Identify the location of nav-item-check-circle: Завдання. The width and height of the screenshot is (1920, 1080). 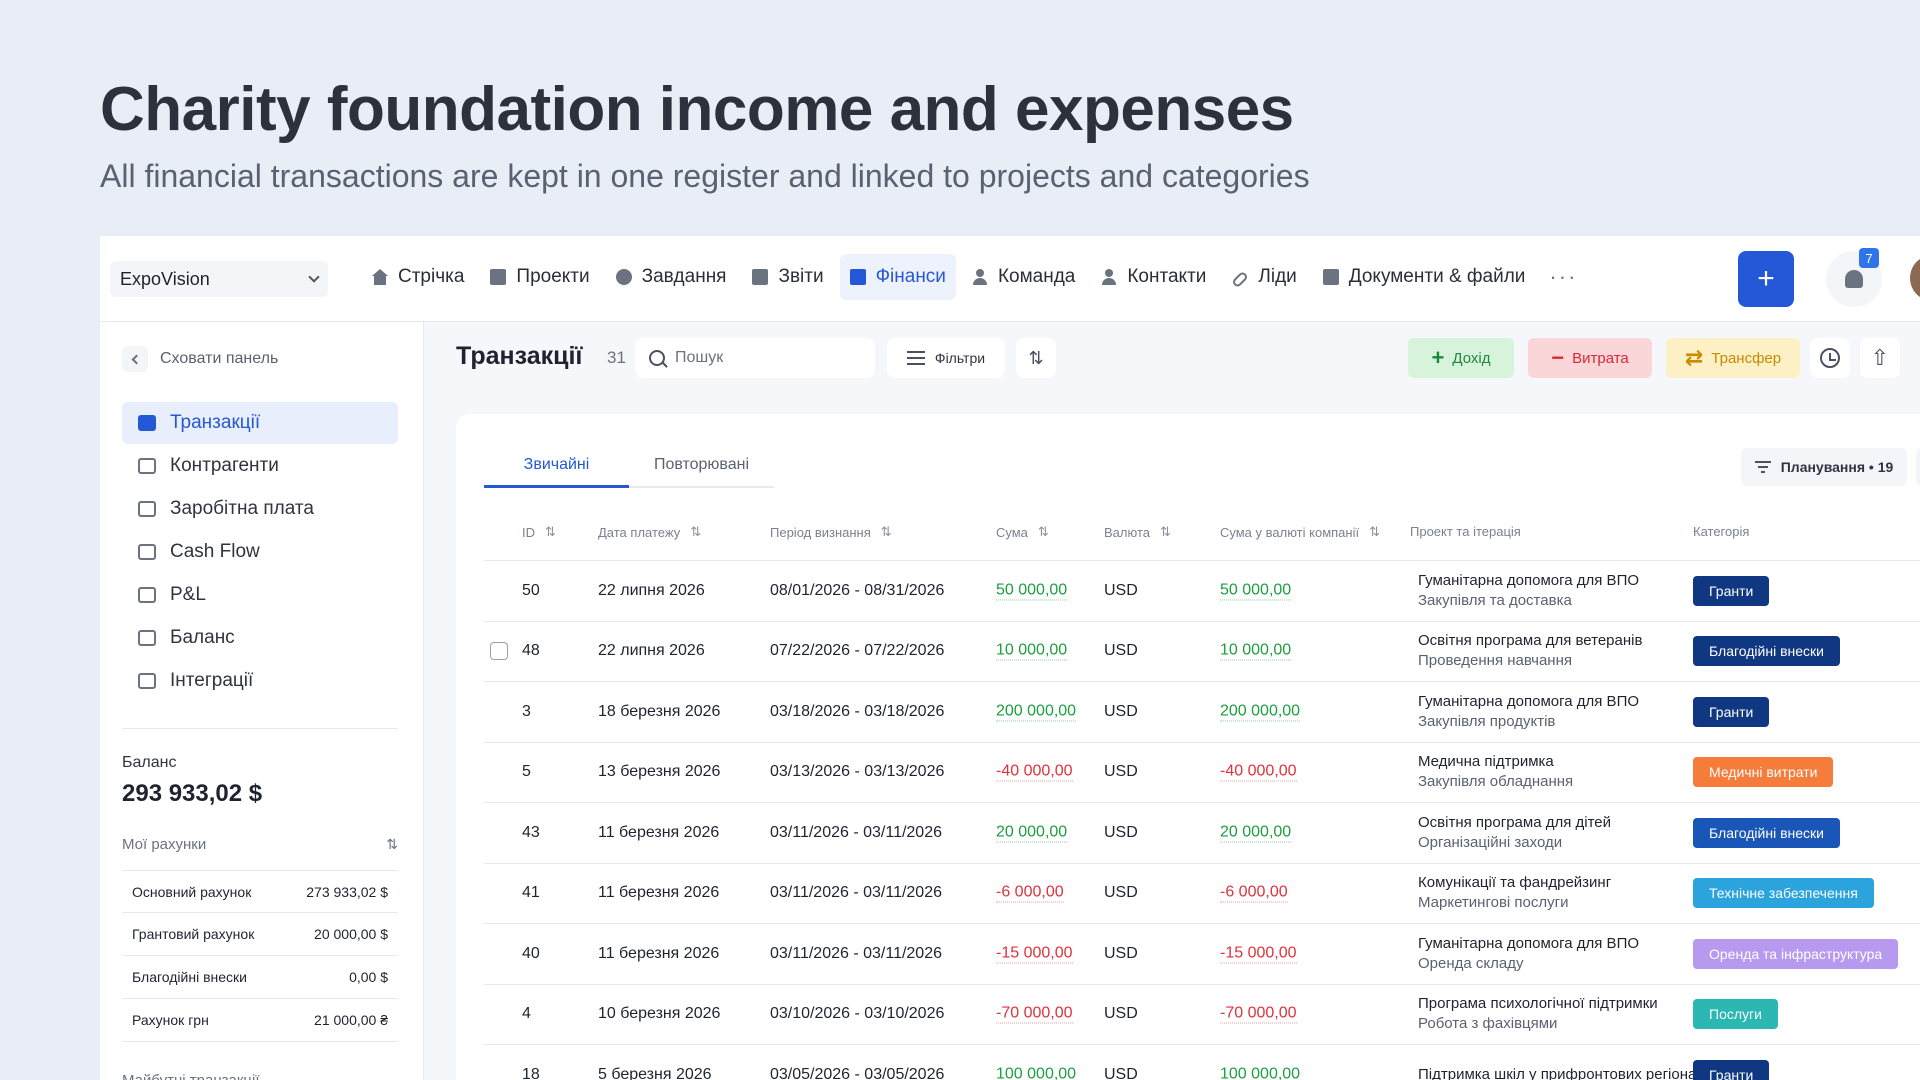
(671, 277).